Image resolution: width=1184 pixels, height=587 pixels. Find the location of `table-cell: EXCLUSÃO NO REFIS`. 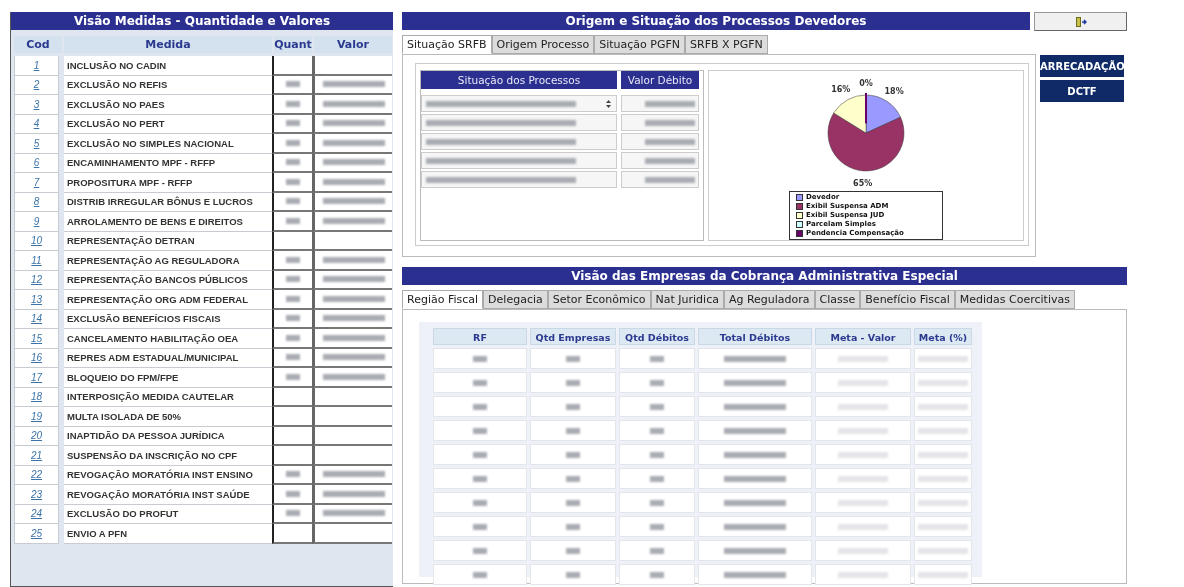

table-cell: EXCLUSÃO NO REFIS is located at coordinates (168, 85).